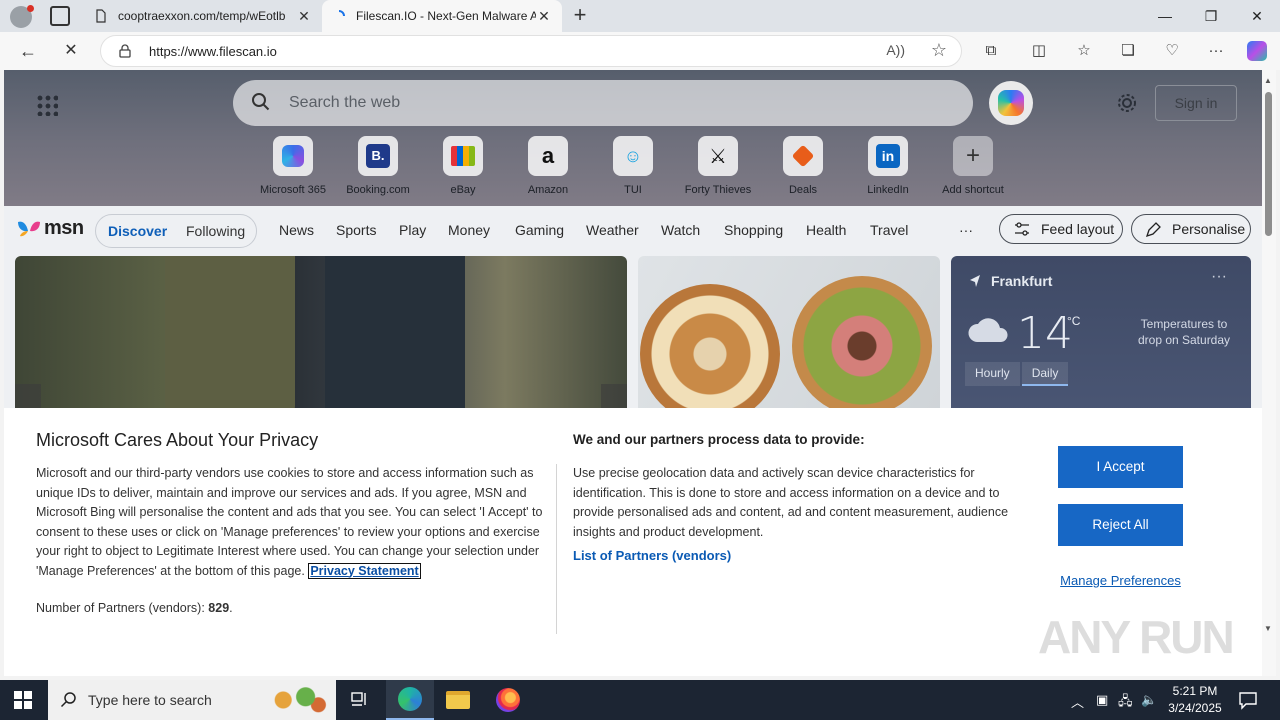 The width and height of the screenshot is (1280, 720). What do you see at coordinates (1149, 700) in the screenshot?
I see `volume-icon: 🔈` at bounding box center [1149, 700].